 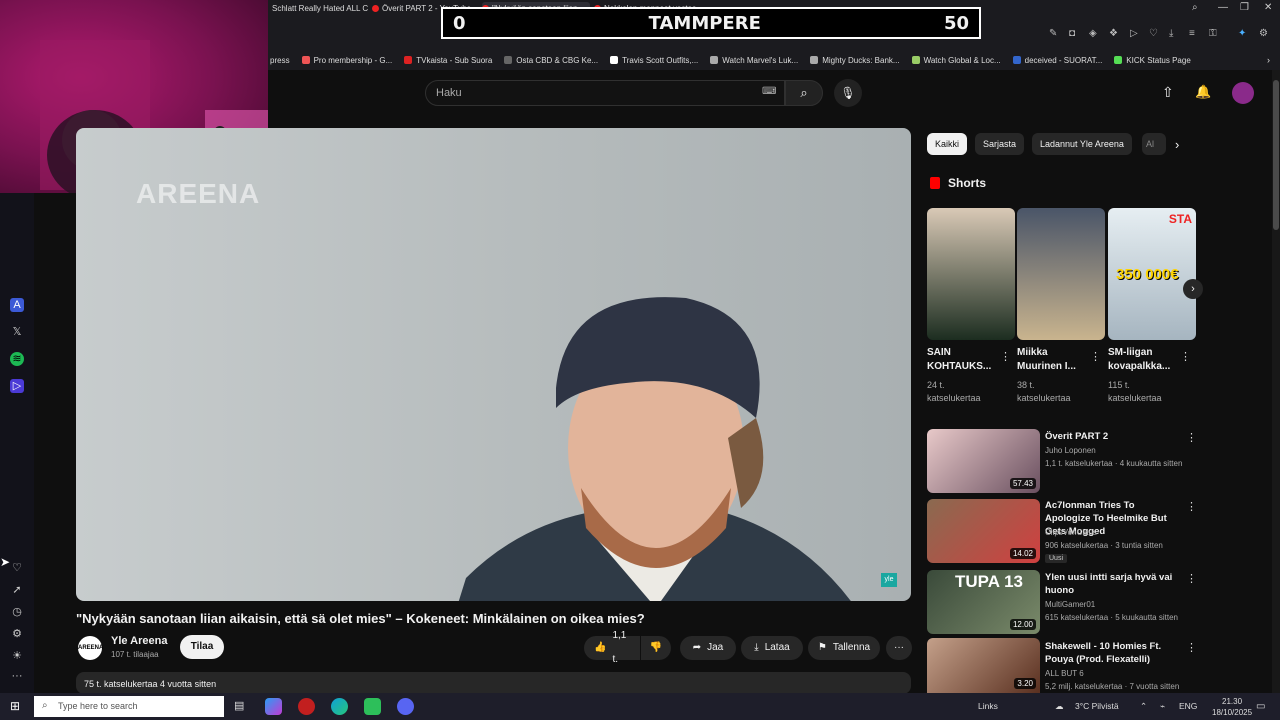 I want to click on camera-icon: ◘, so click(x=1072, y=33).